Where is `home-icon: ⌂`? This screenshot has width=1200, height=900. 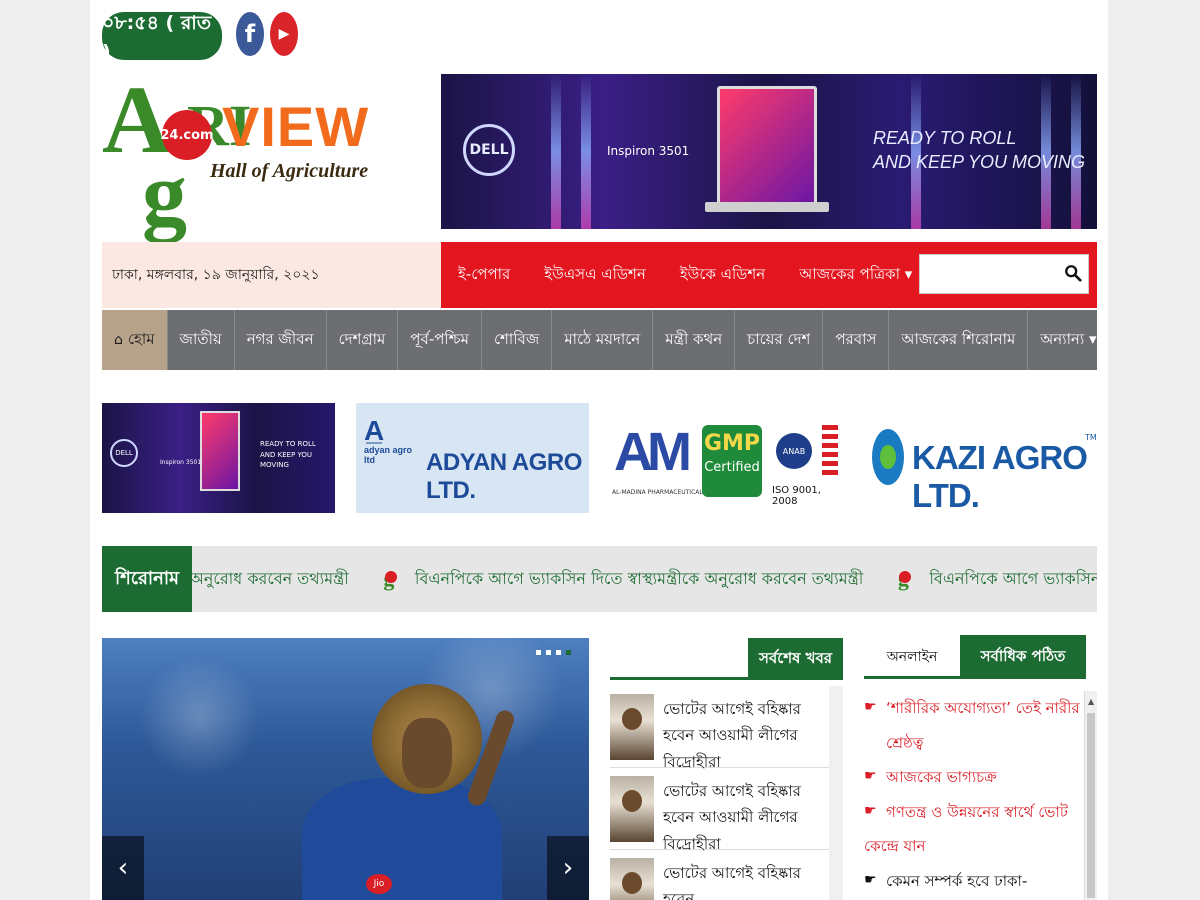 home-icon: ⌂ is located at coordinates (118, 340).